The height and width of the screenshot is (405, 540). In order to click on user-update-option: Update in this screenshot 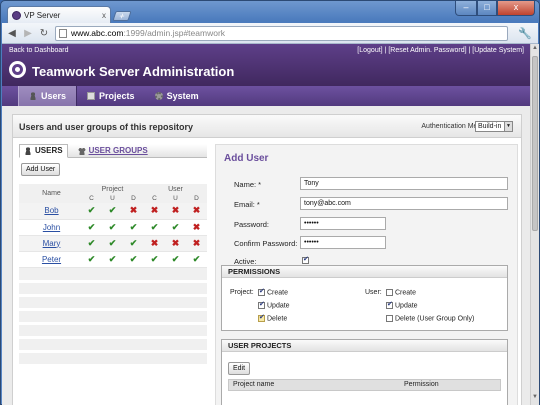, I will do `click(402, 305)`.